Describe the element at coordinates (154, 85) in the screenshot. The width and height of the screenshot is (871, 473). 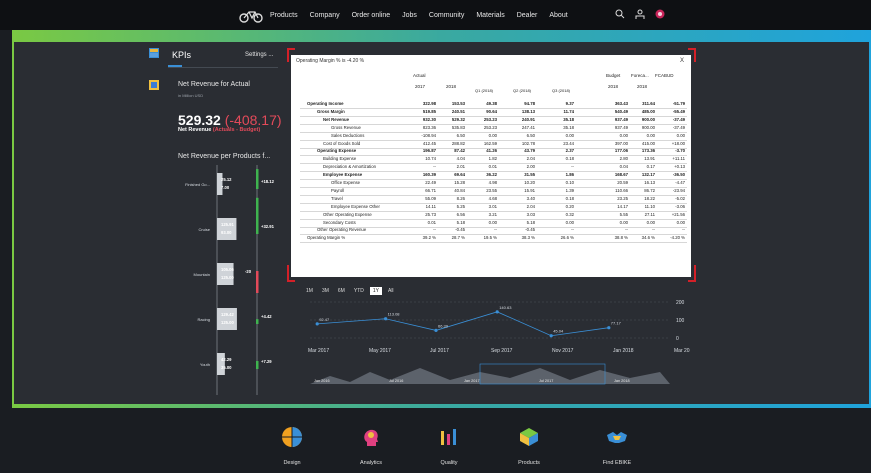
I see `book-icon` at that location.